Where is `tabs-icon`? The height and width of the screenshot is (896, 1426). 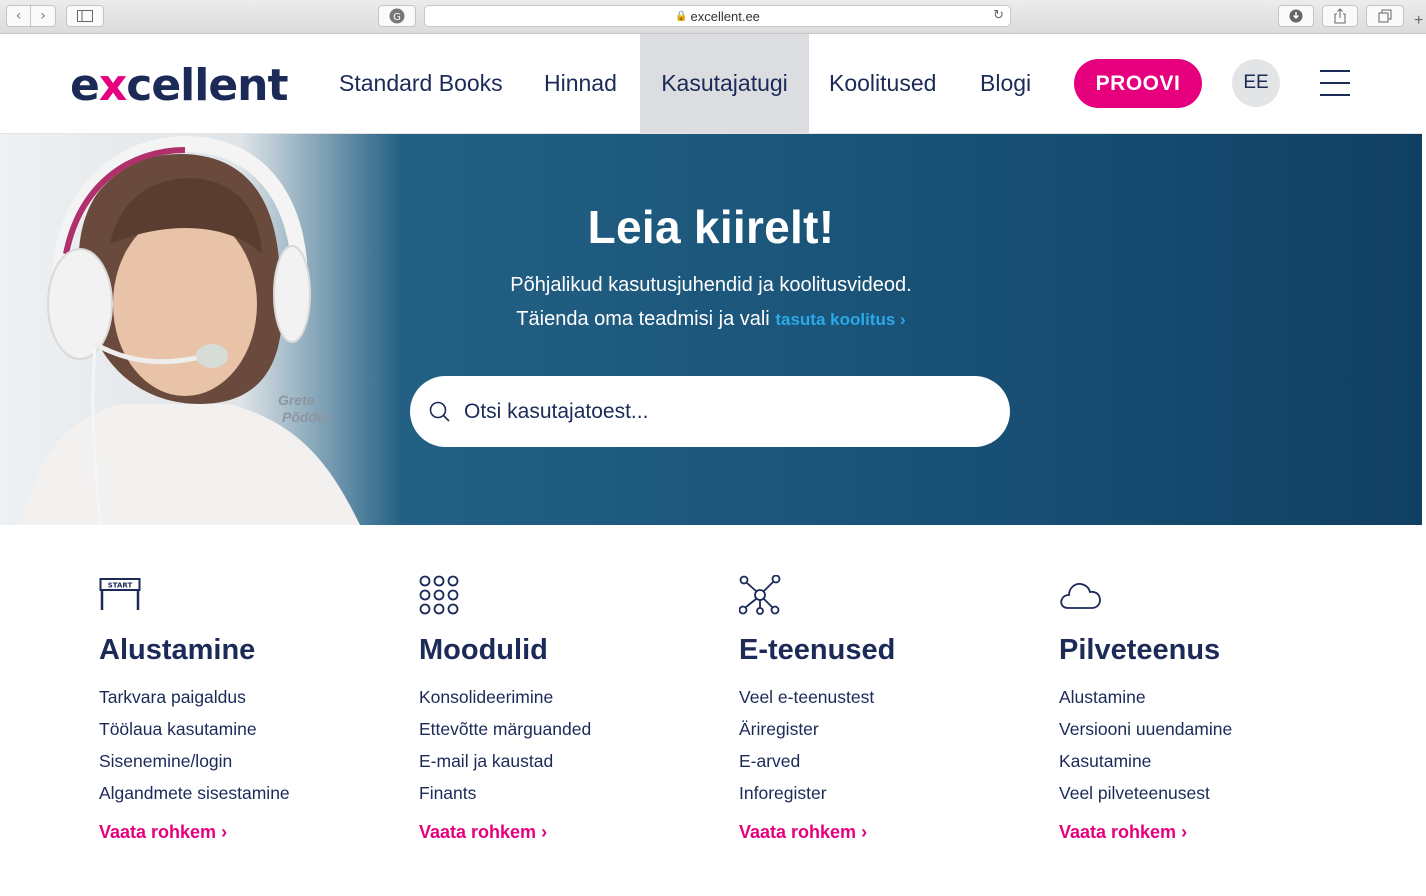
tabs-icon is located at coordinates (1385, 16).